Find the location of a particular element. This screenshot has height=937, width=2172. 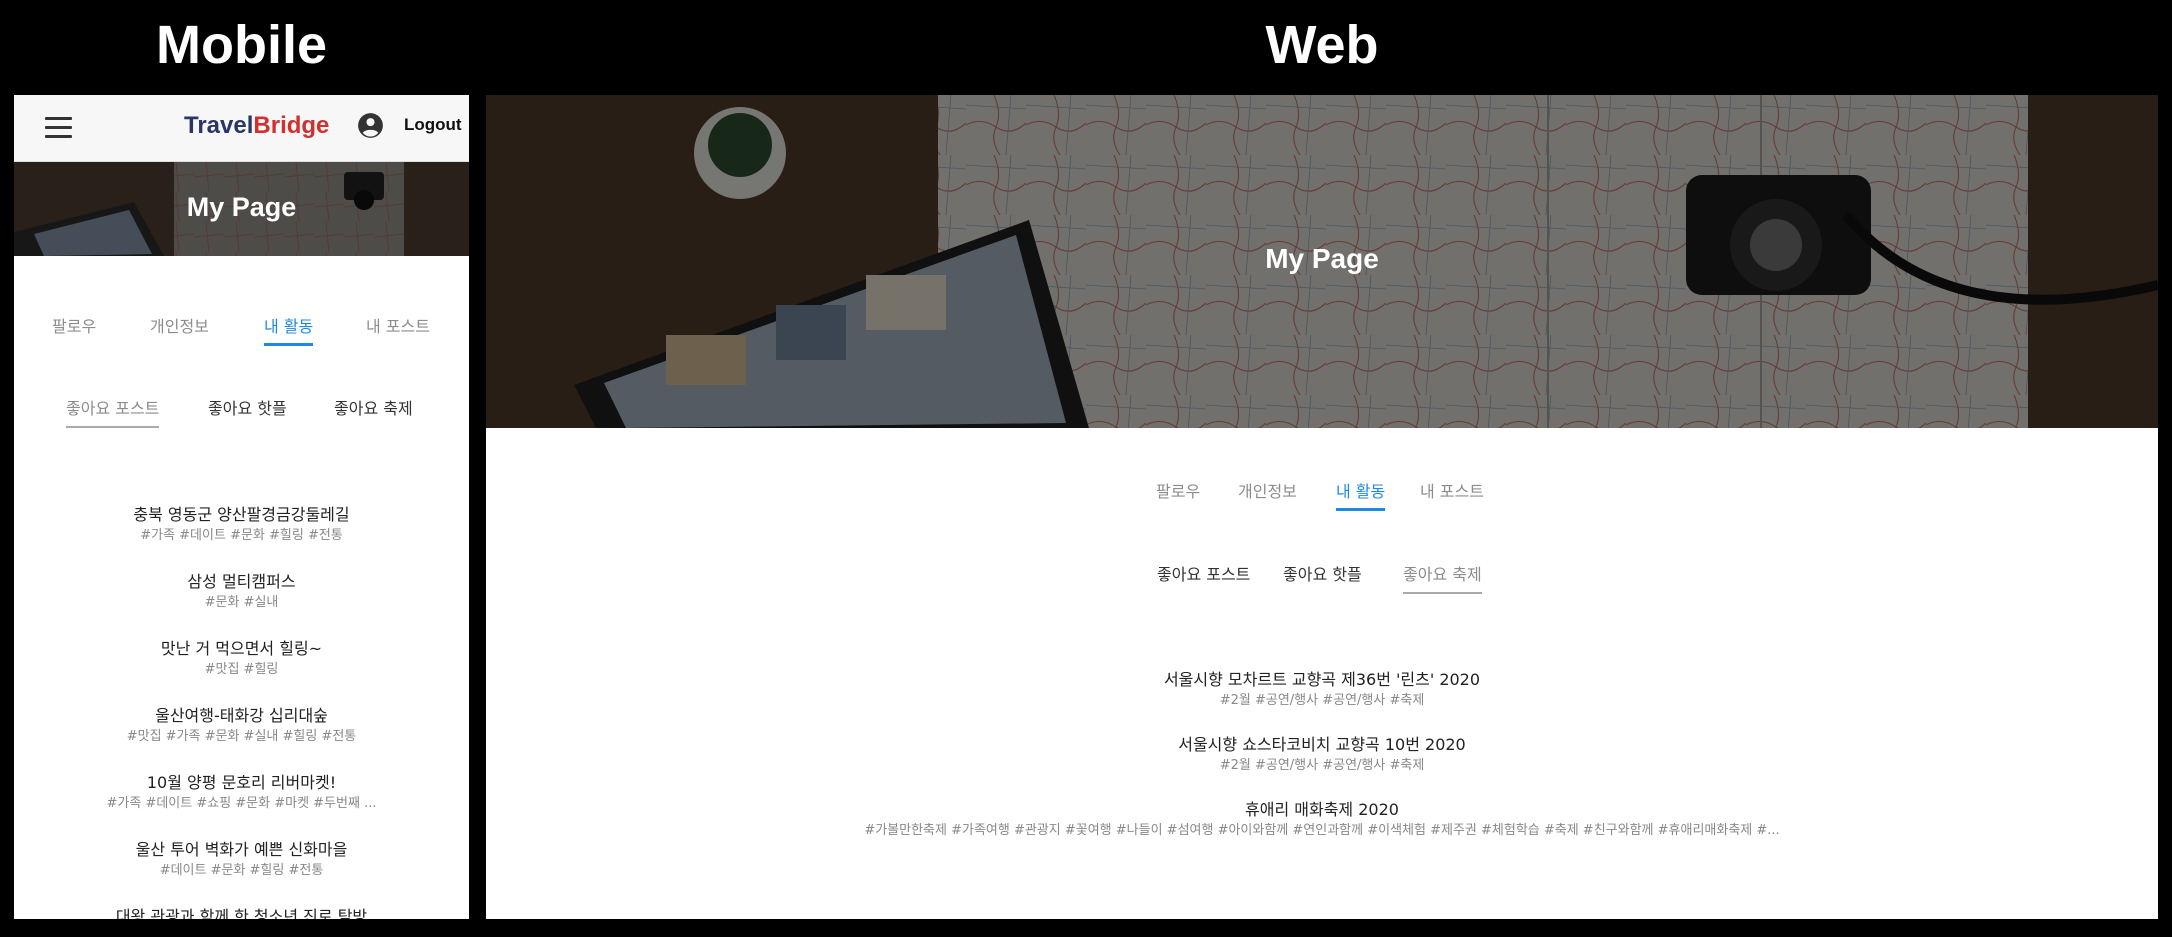

item-tags: #맛집 #가족 #문화 #실내 #힐링 #전통 is located at coordinates (241, 736).